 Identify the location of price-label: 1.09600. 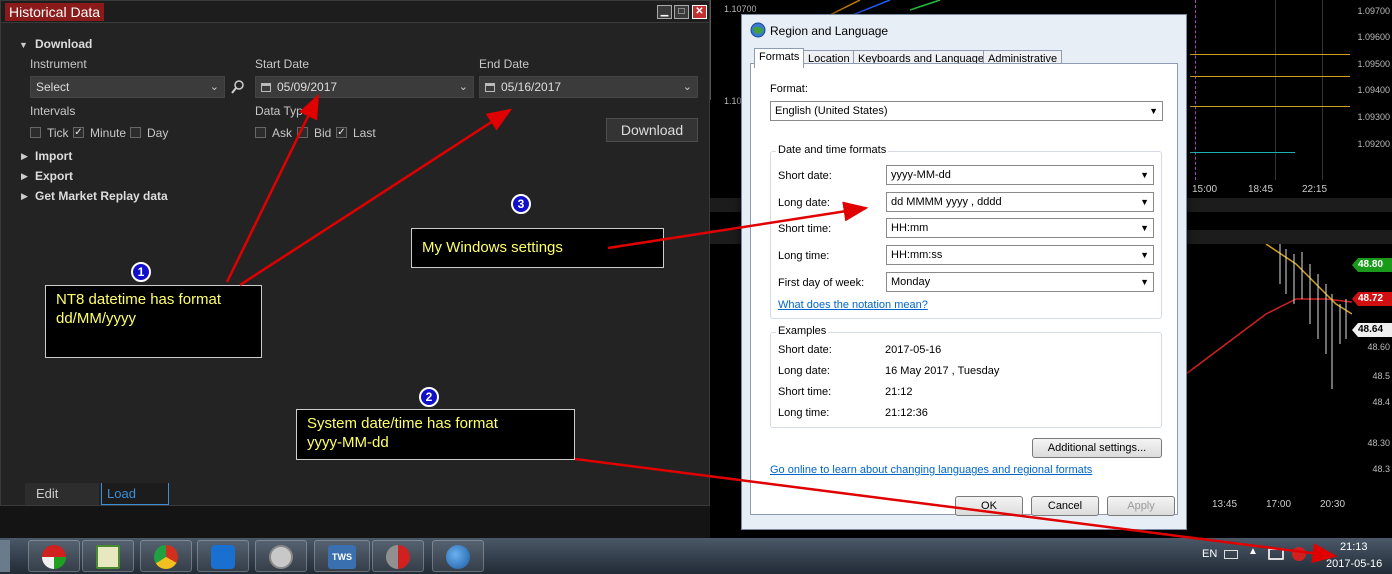
(1373, 37).